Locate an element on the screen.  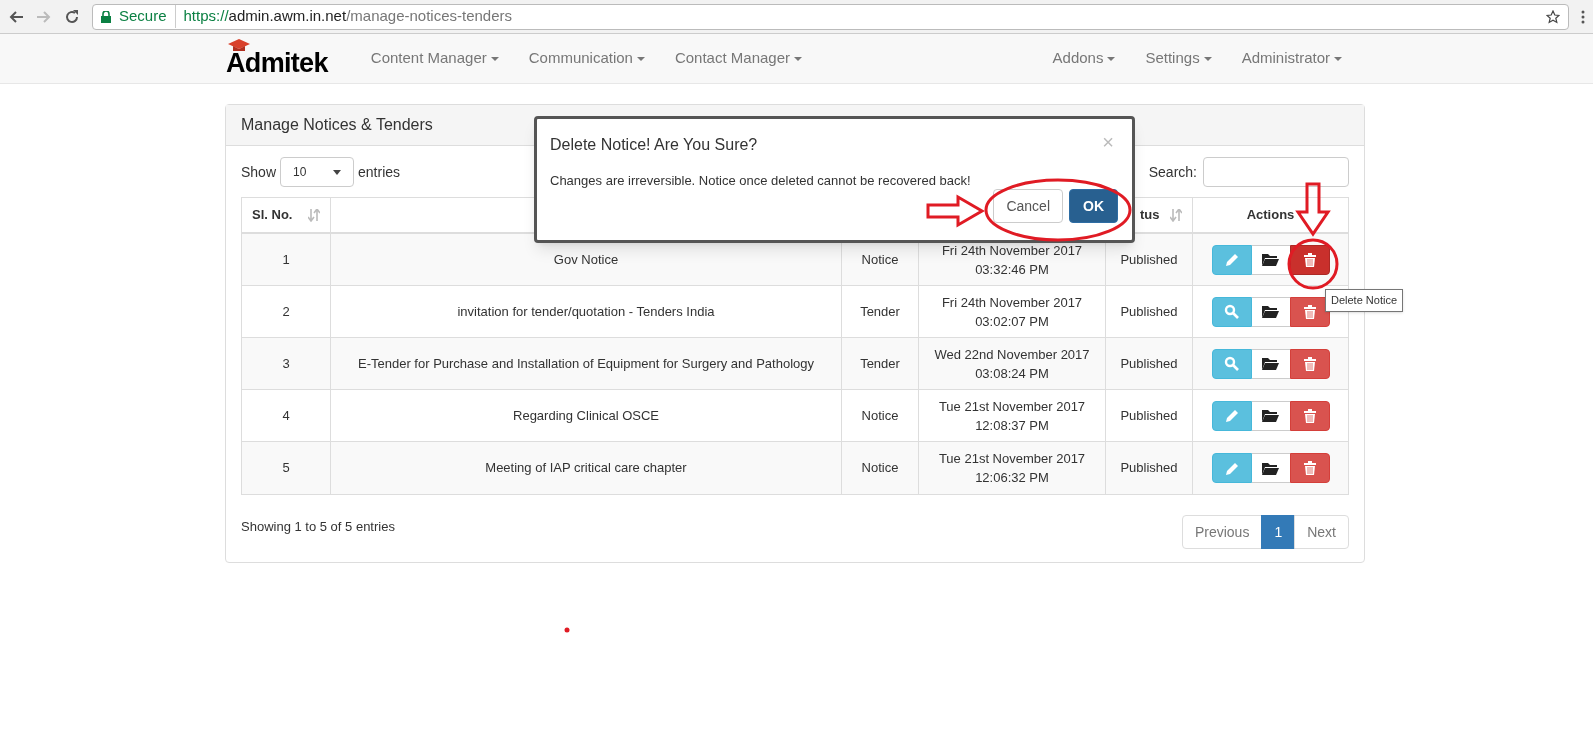
table-info: Showing 1 to 5 of 5 entries is located at coordinates (318, 527).